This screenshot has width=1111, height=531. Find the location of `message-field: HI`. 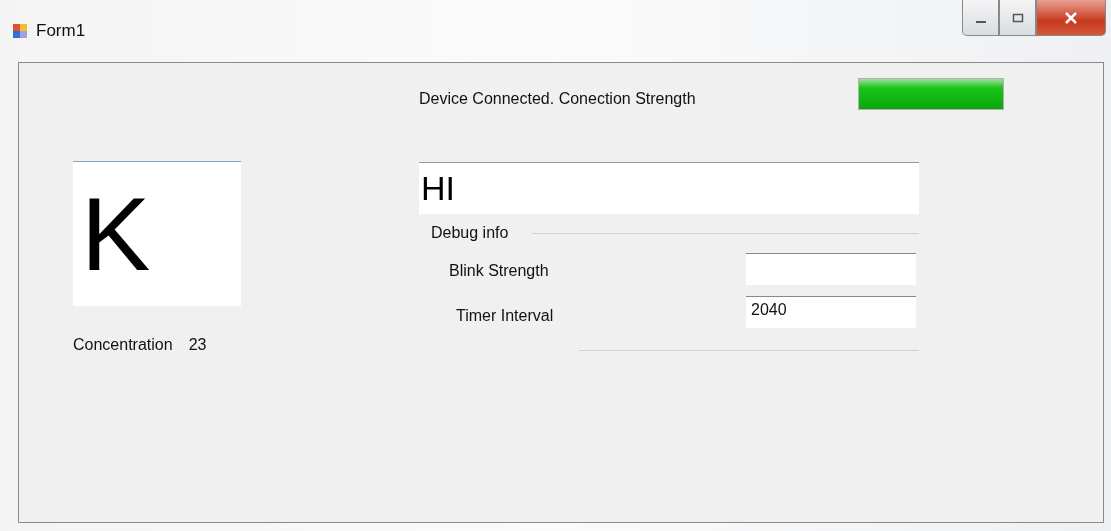

message-field: HI is located at coordinates (669, 188).